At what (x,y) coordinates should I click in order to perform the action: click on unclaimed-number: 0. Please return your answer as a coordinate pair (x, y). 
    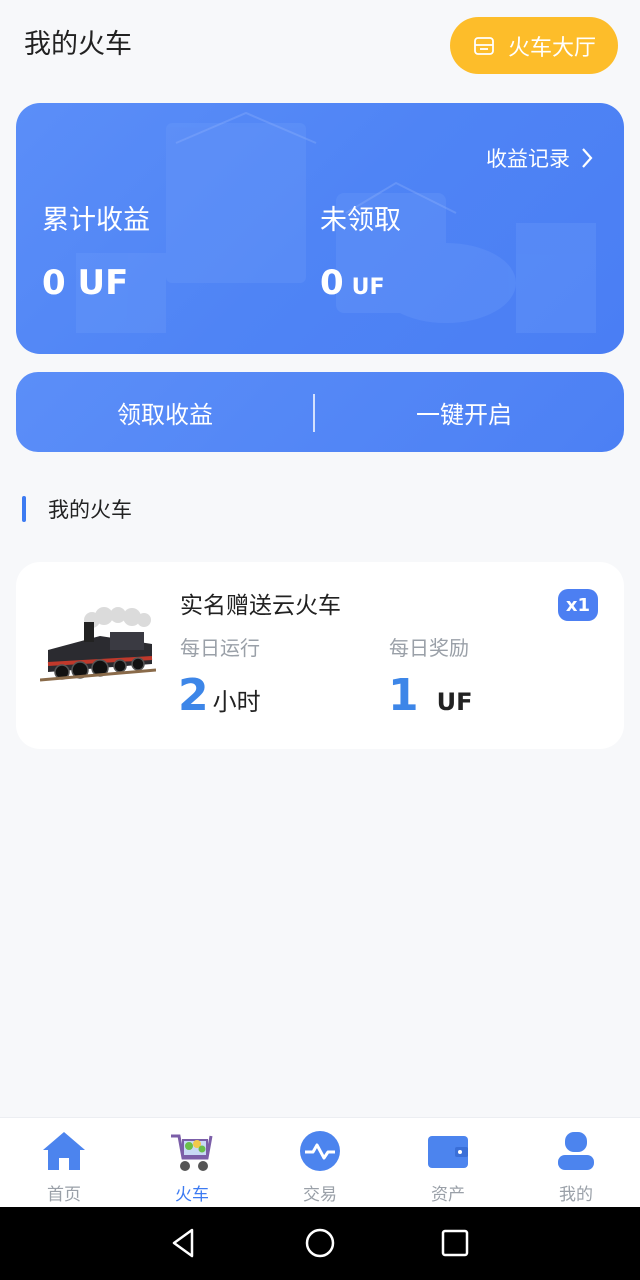
    Looking at the image, I should click on (332, 283).